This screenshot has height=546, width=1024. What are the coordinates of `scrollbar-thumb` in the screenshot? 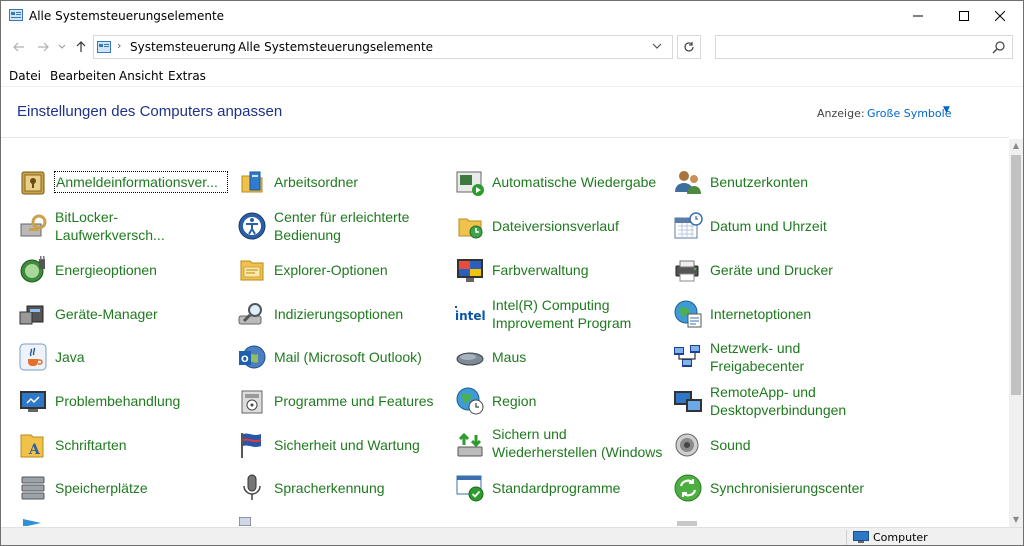 It's located at (1016, 275).